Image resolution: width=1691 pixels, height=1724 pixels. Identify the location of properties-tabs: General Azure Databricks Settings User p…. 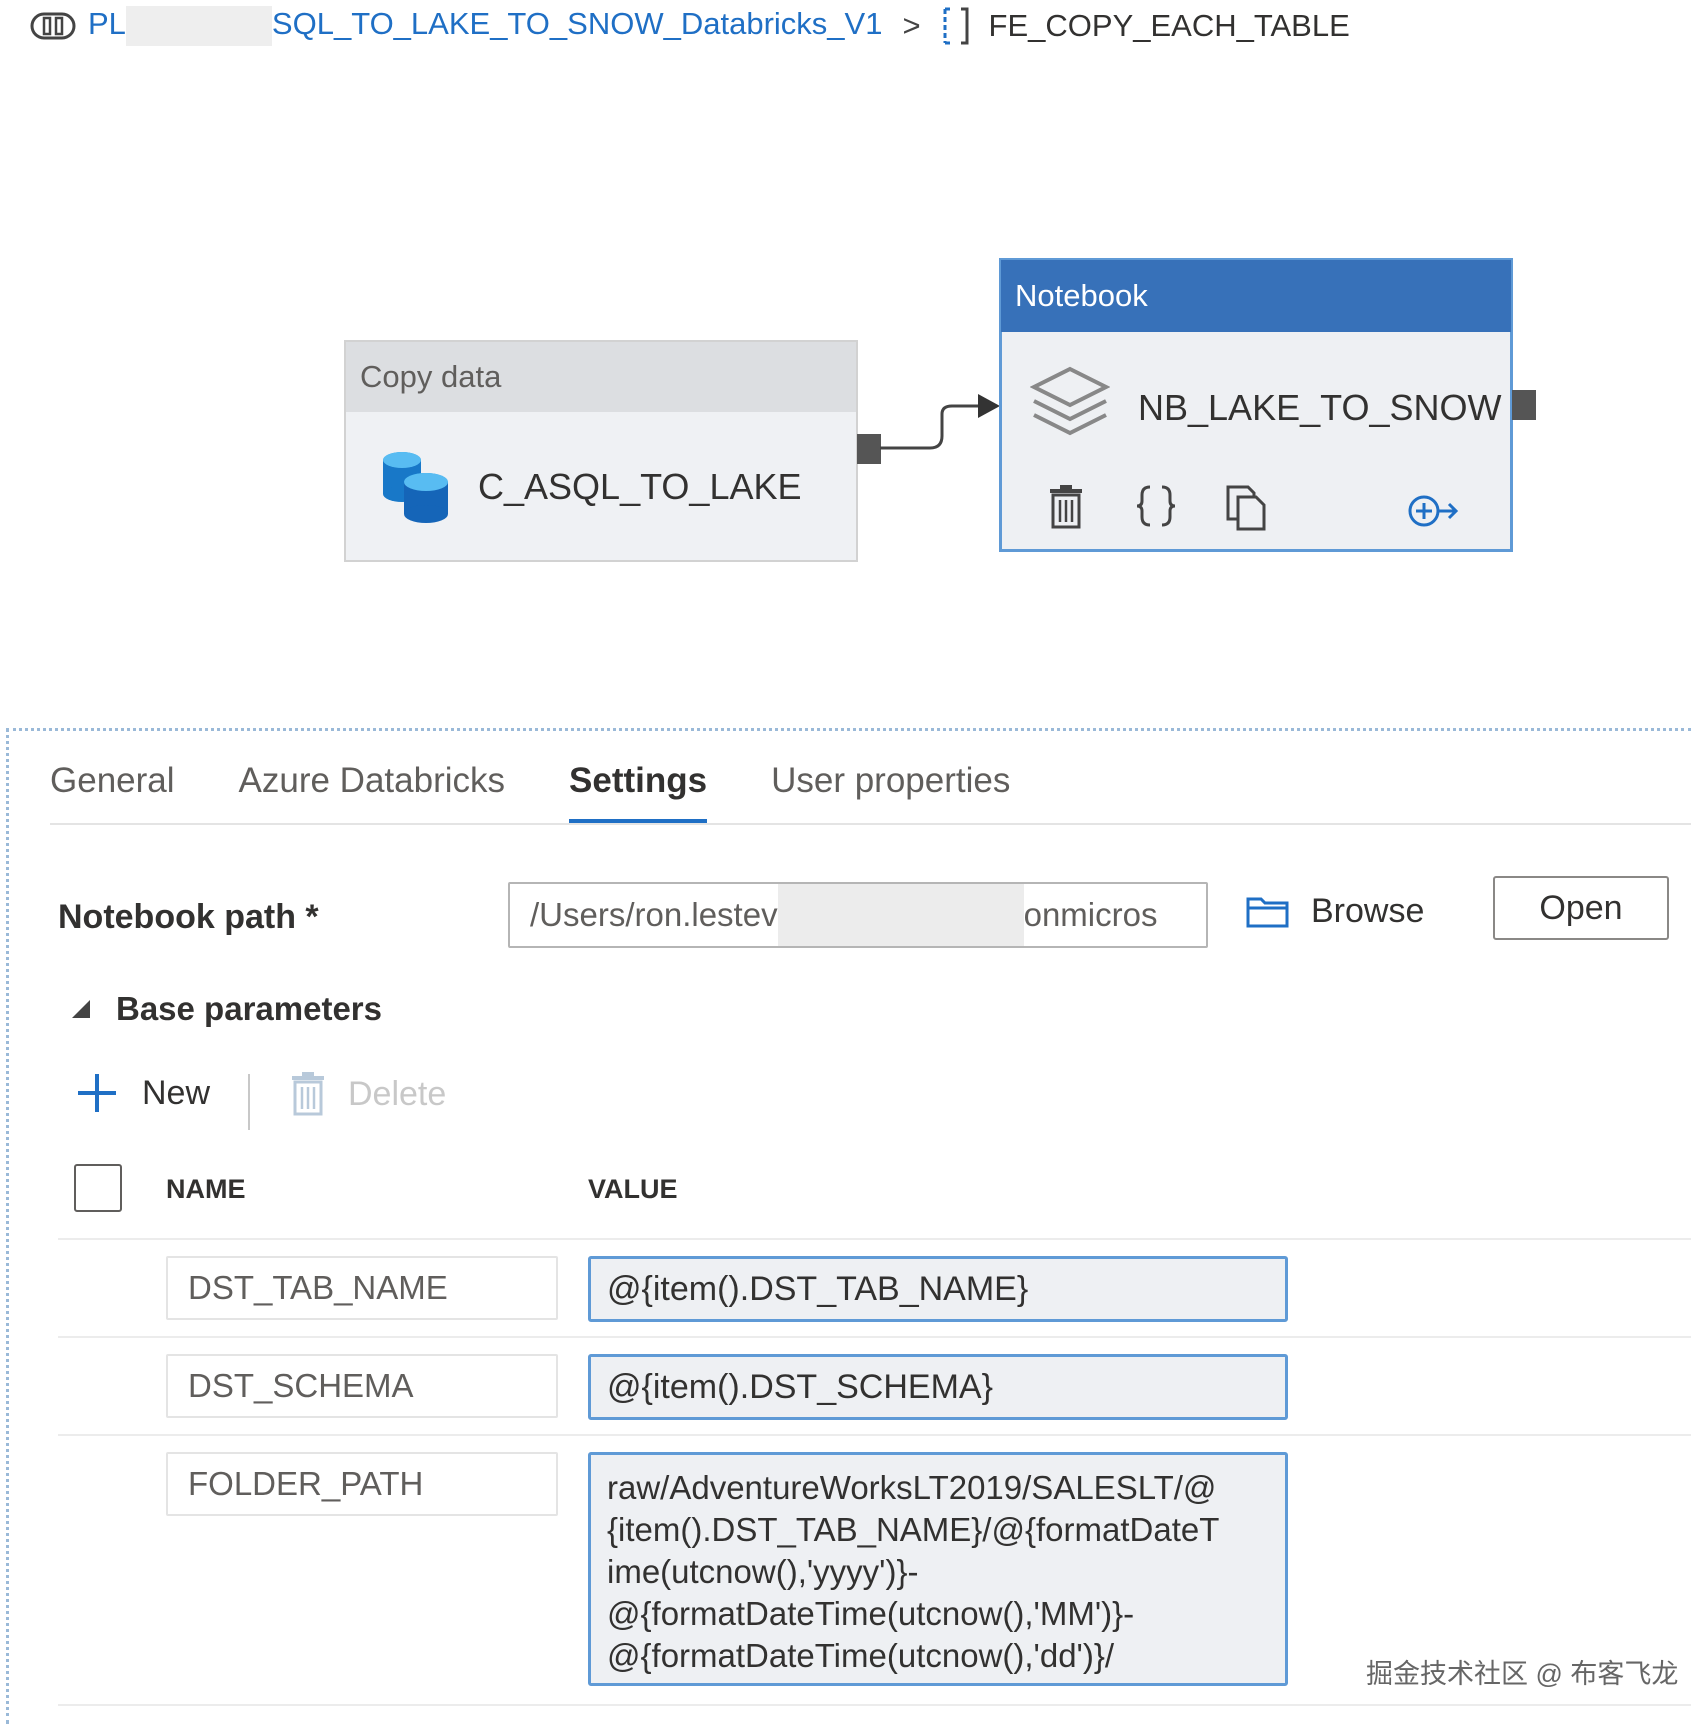
(562, 790).